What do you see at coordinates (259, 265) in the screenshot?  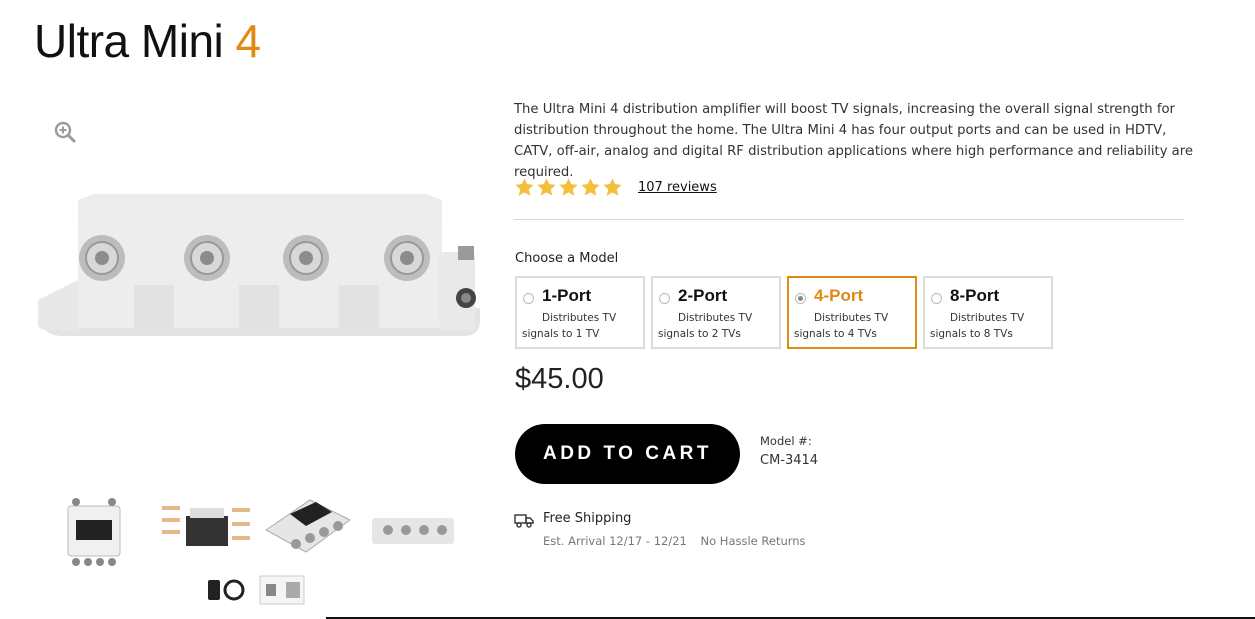 I see `product-main-image` at bounding box center [259, 265].